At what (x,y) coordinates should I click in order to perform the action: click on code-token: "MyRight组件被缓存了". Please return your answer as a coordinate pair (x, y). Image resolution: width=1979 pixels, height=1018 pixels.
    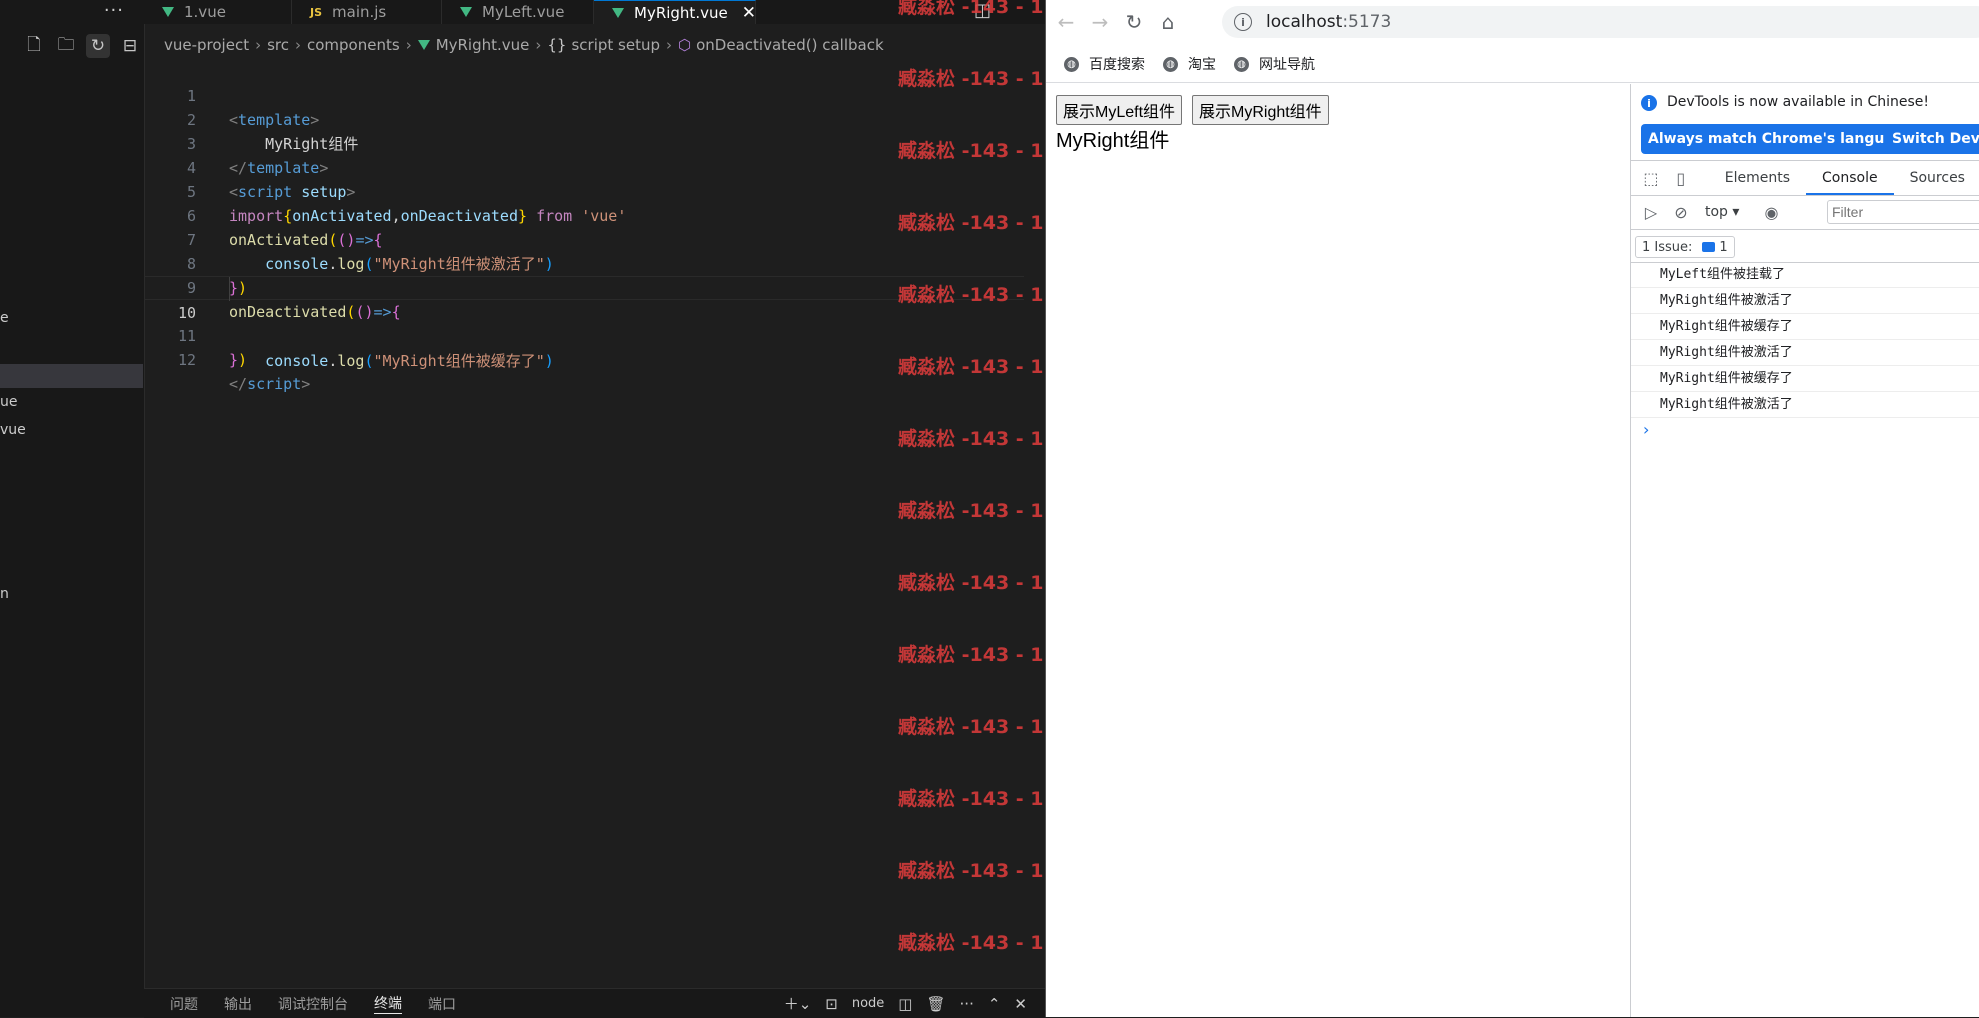
    Looking at the image, I should click on (459, 361).